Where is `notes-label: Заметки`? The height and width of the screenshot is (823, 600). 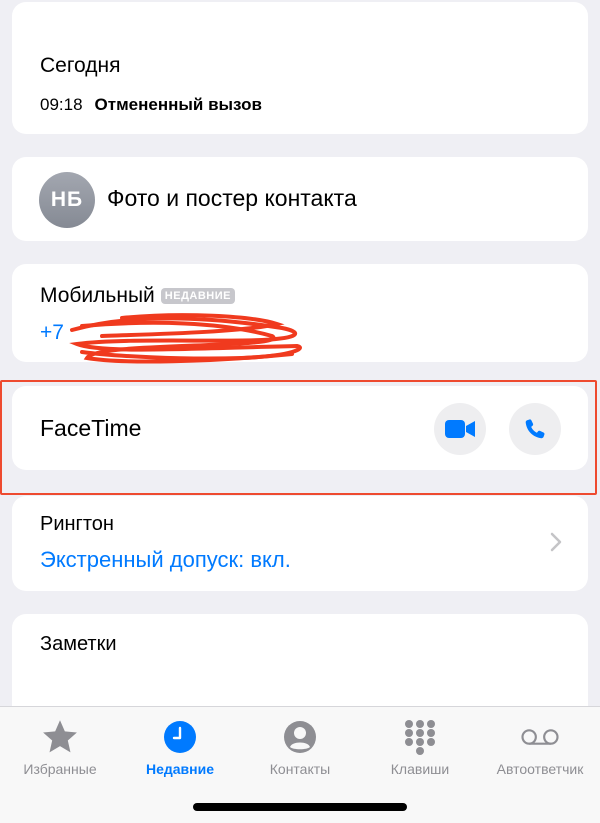 notes-label: Заметки is located at coordinates (78, 644).